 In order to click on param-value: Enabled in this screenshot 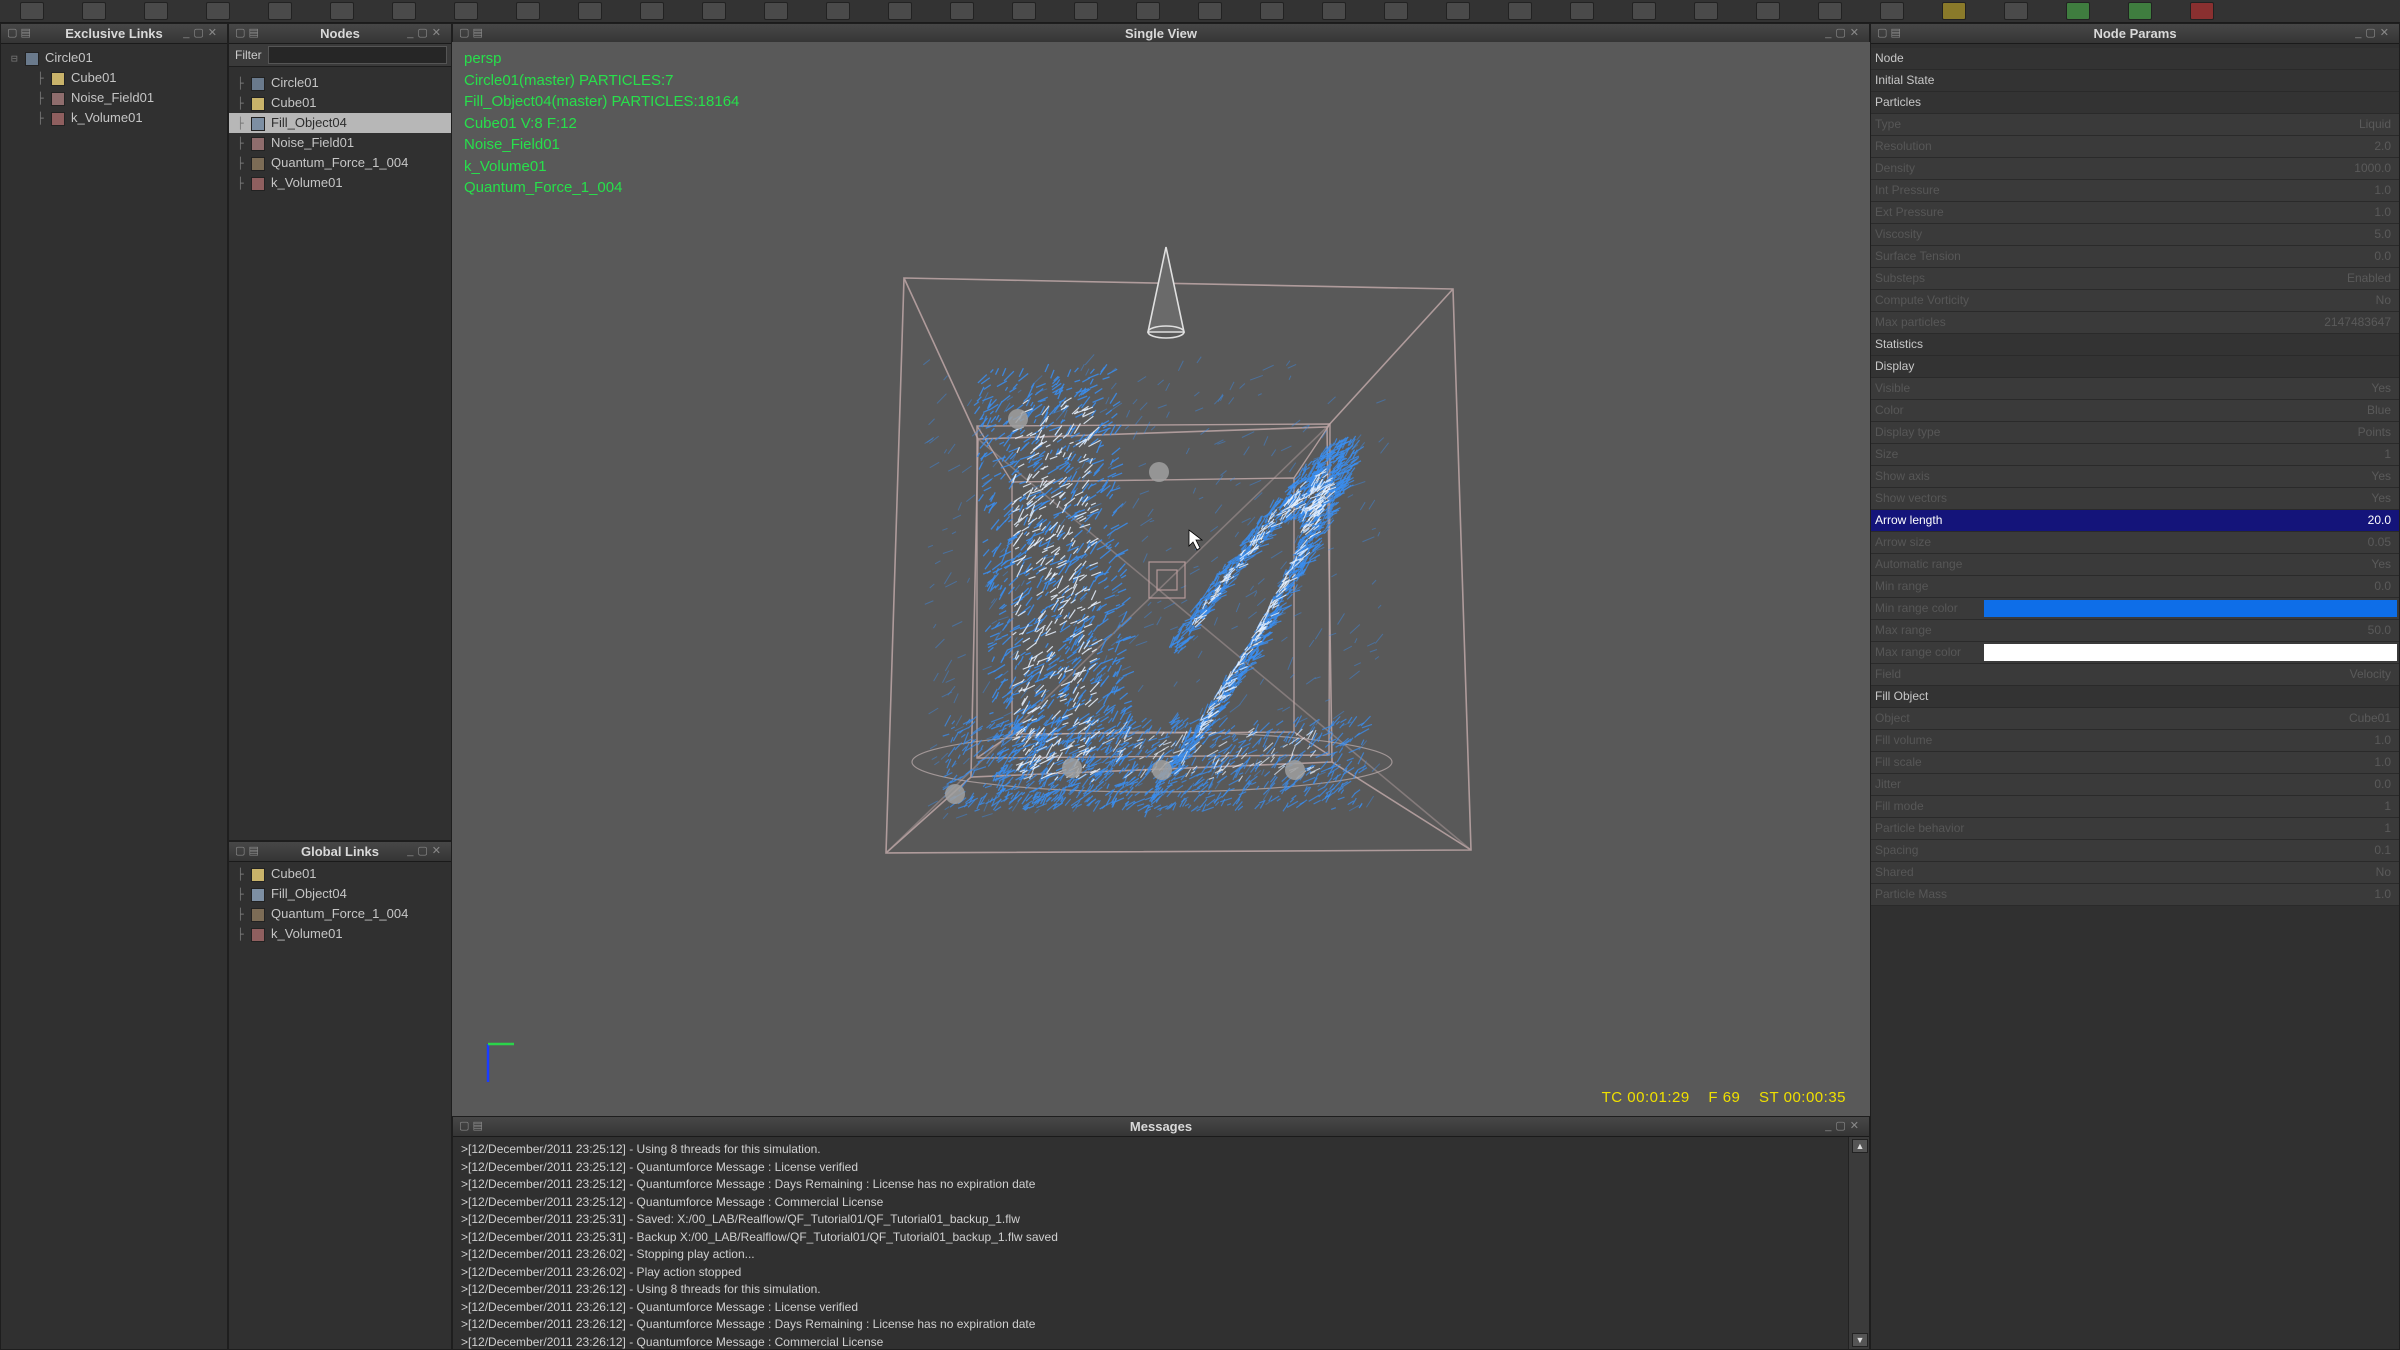, I will do `click(2369, 278)`.